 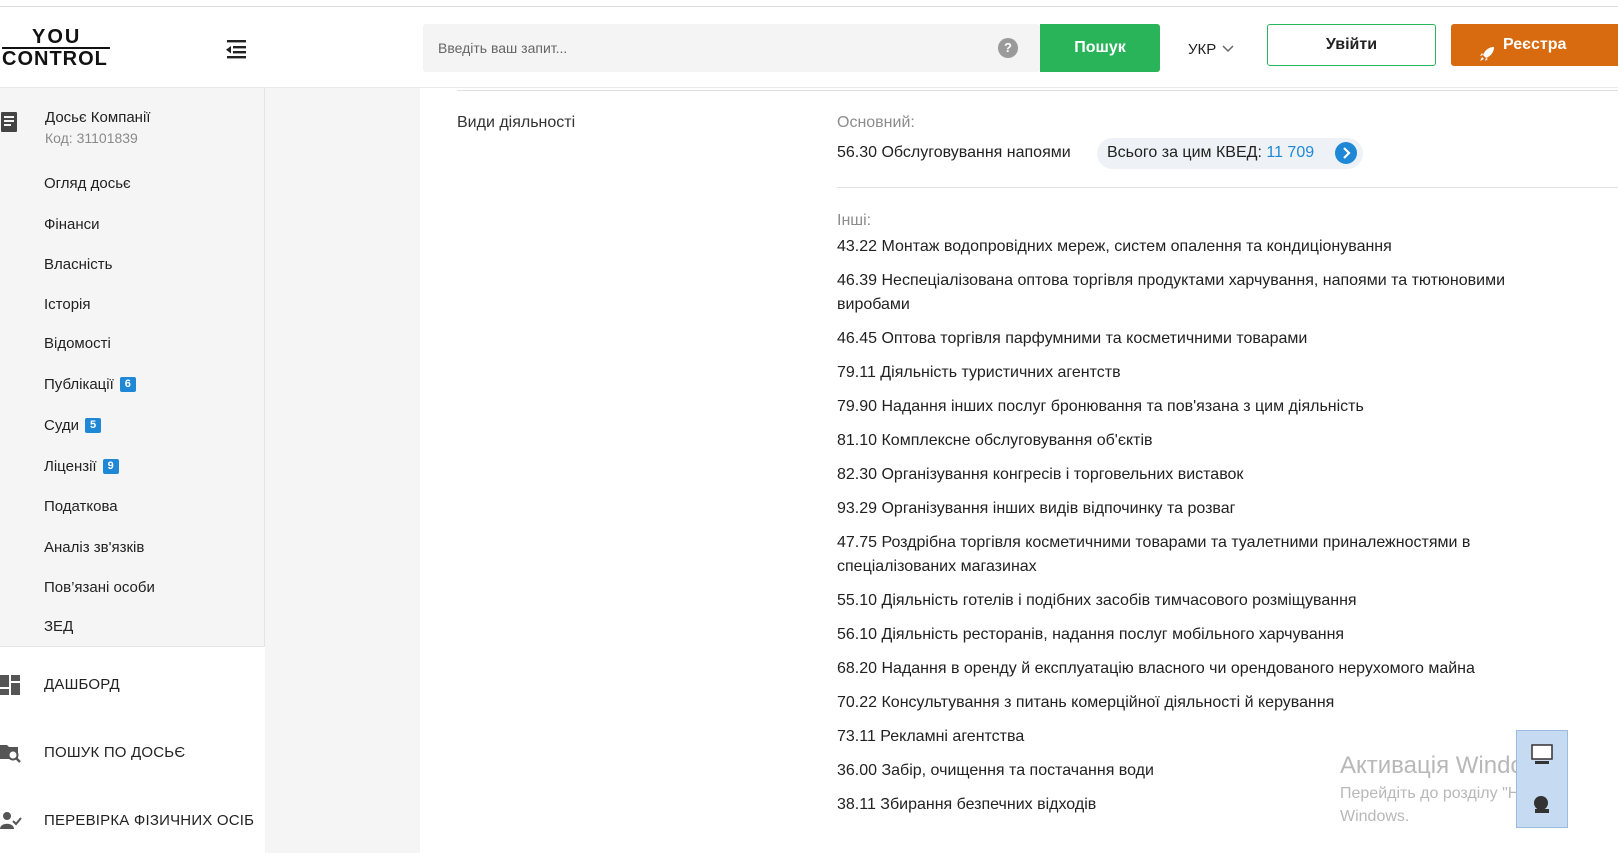 I want to click on chevron-right-circle-icon, so click(x=1346, y=153).